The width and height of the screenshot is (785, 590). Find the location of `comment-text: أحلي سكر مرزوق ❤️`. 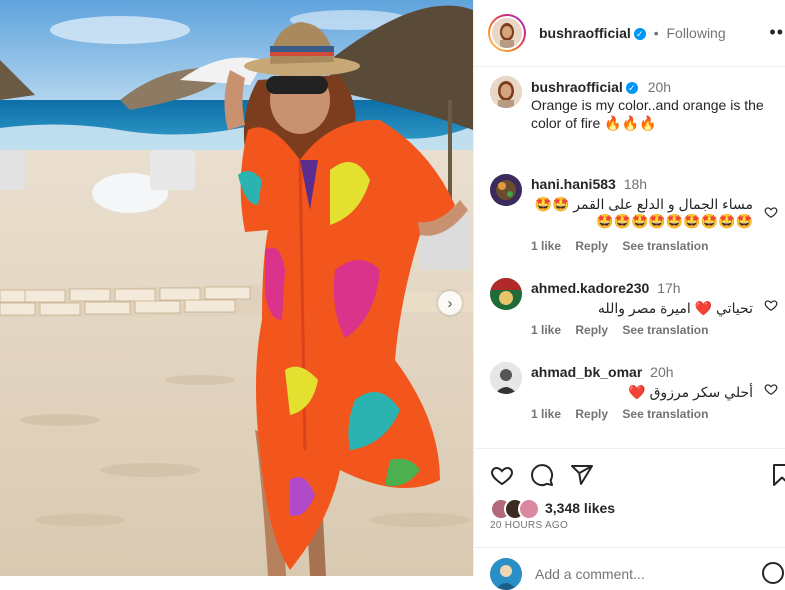

comment-text: أحلي سكر مرزوق ❤️ is located at coordinates (642, 392).